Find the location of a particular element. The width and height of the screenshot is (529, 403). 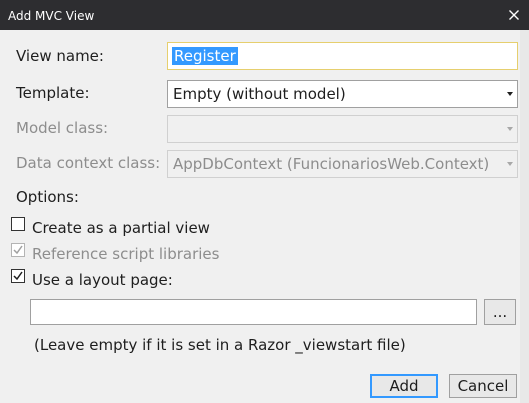

layout-page-checkbox is located at coordinates (18, 276).